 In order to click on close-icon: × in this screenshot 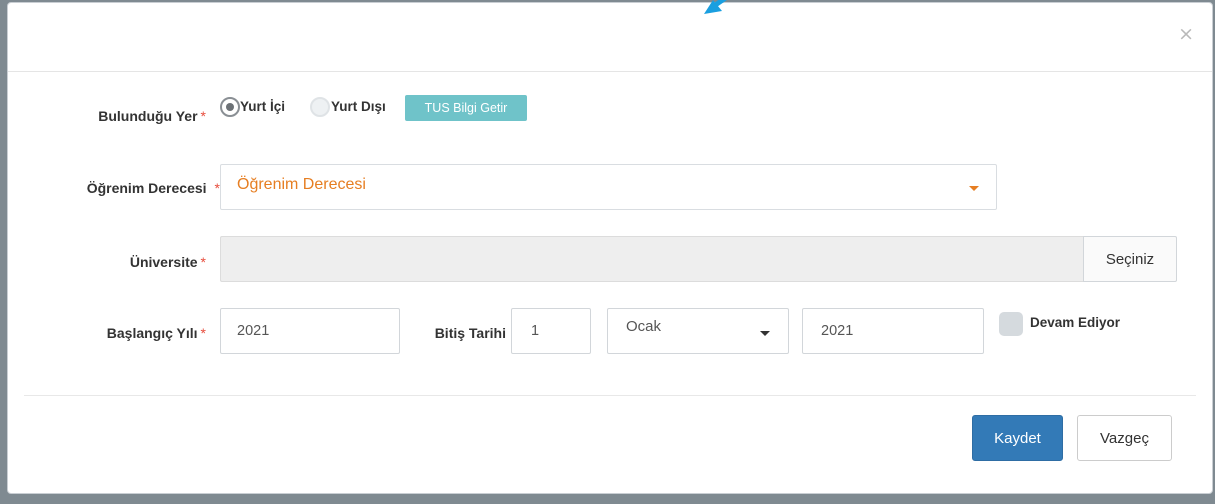, I will do `click(1186, 34)`.